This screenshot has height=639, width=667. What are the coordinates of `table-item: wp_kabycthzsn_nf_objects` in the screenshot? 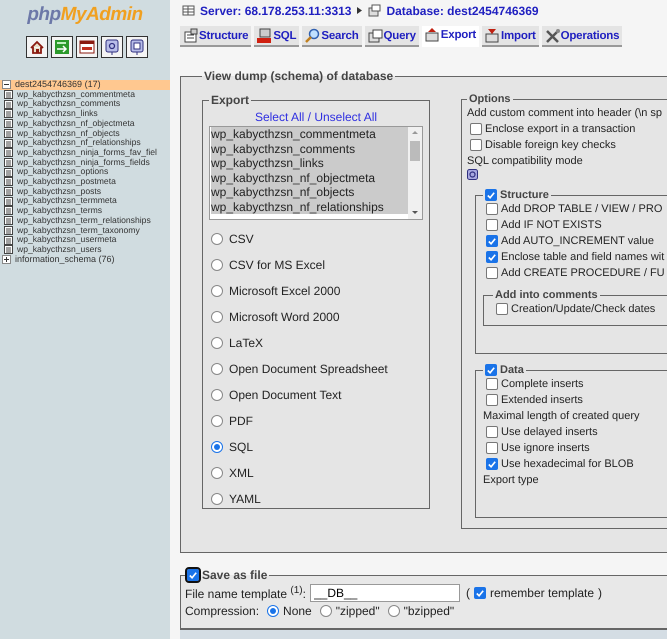 It's located at (85, 133).